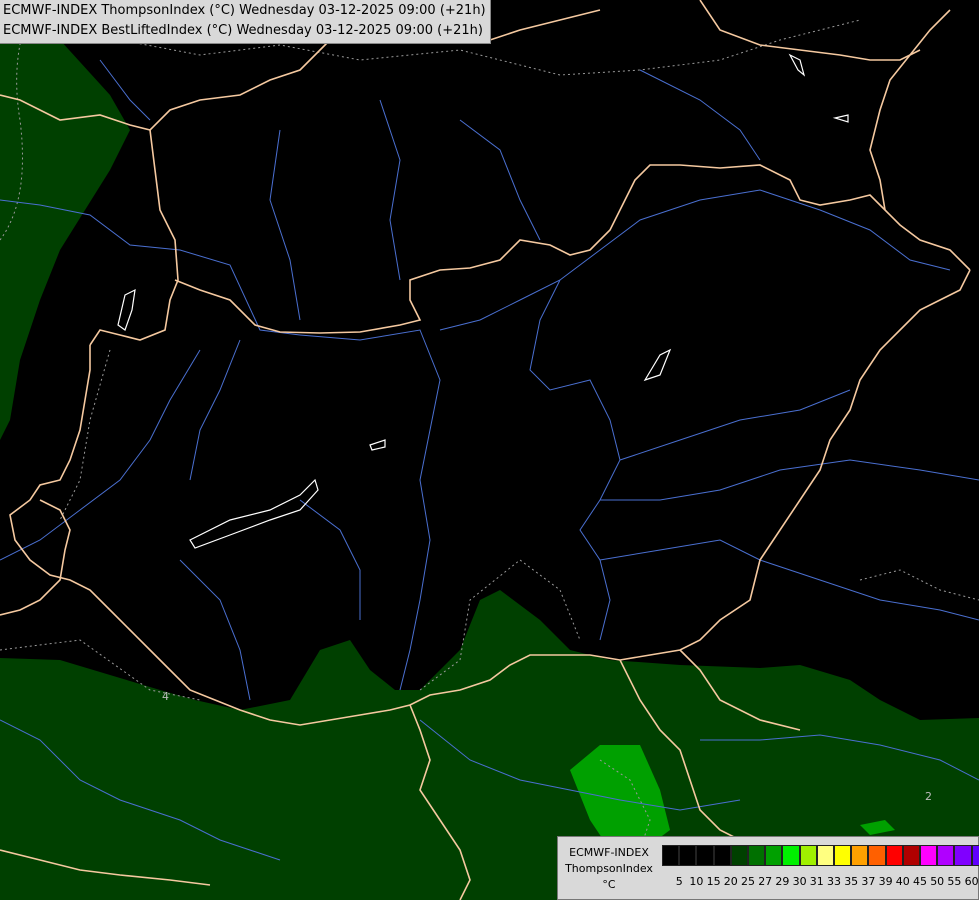 This screenshot has height=900, width=979. Describe the element at coordinates (609, 868) in the screenshot. I see `legend-parameter-label: ThompsonIndex` at that location.